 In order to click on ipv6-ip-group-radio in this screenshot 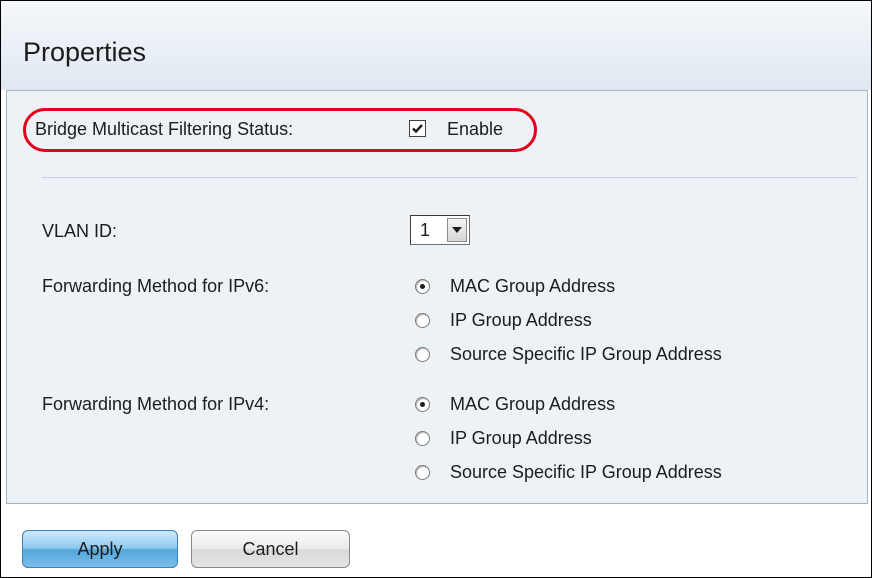, I will do `click(422, 320)`.